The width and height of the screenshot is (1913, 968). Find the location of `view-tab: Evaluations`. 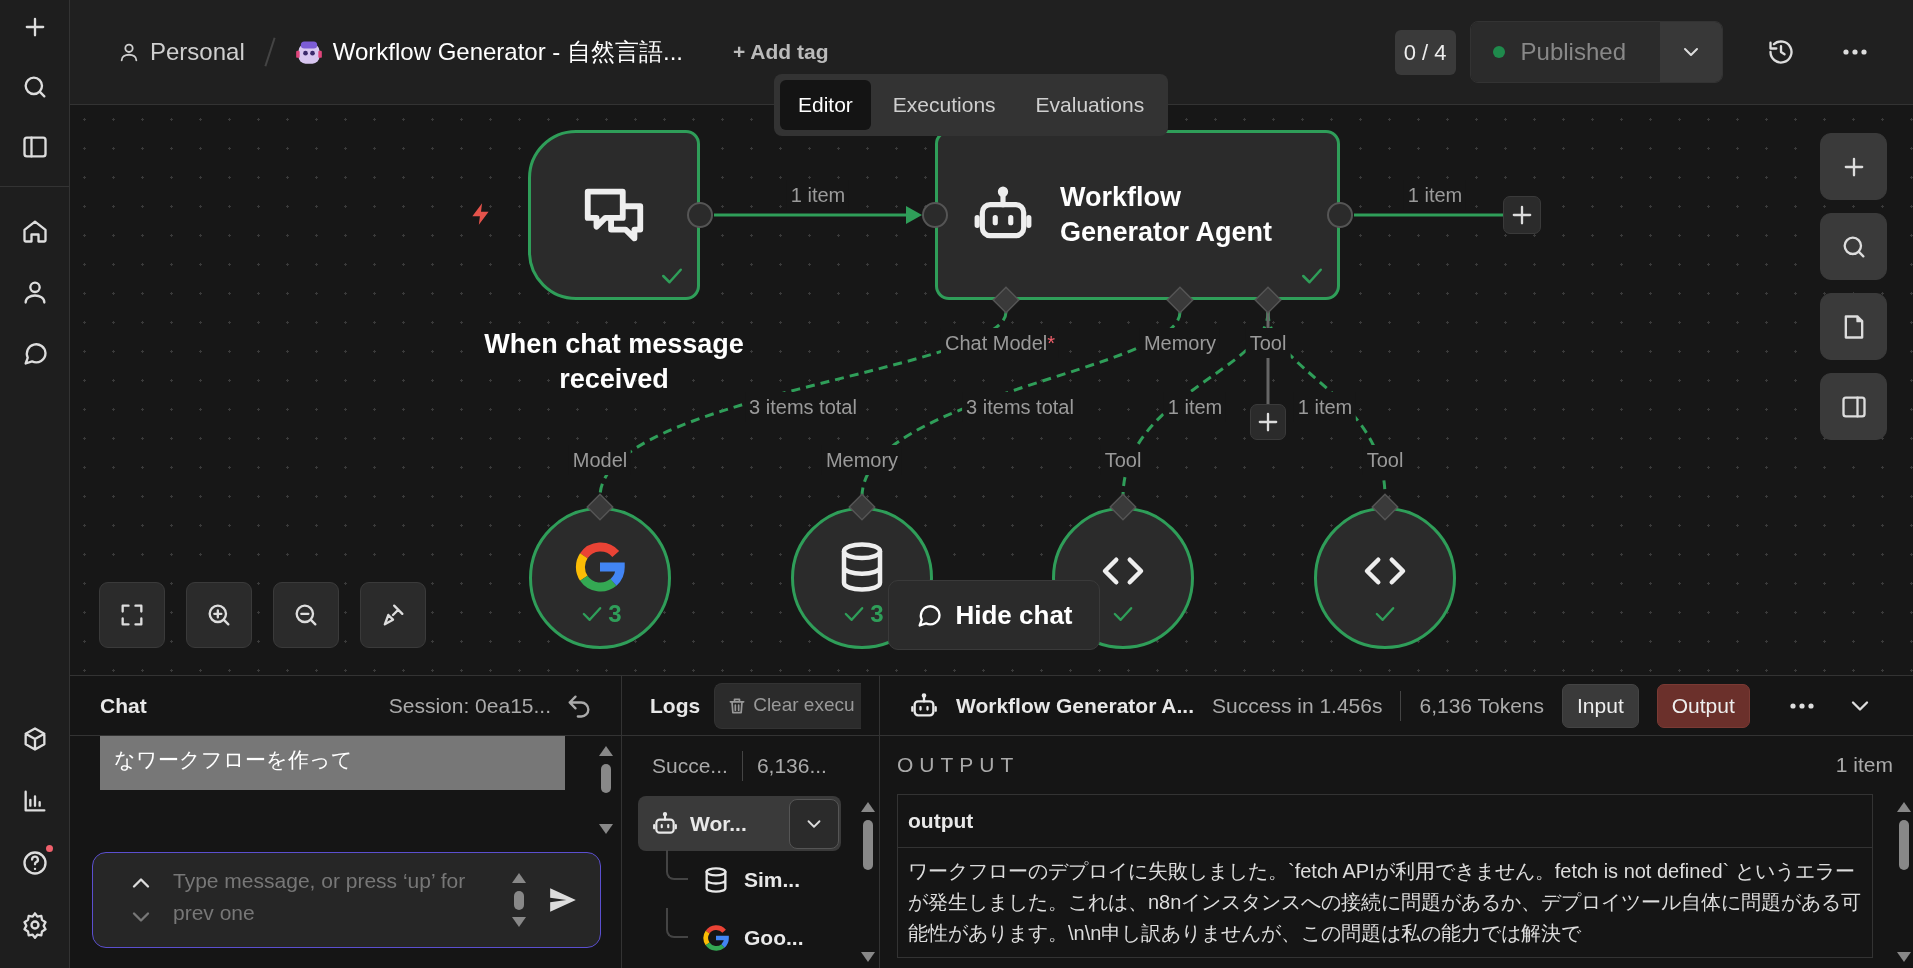

view-tab: Evaluations is located at coordinates (1090, 105).